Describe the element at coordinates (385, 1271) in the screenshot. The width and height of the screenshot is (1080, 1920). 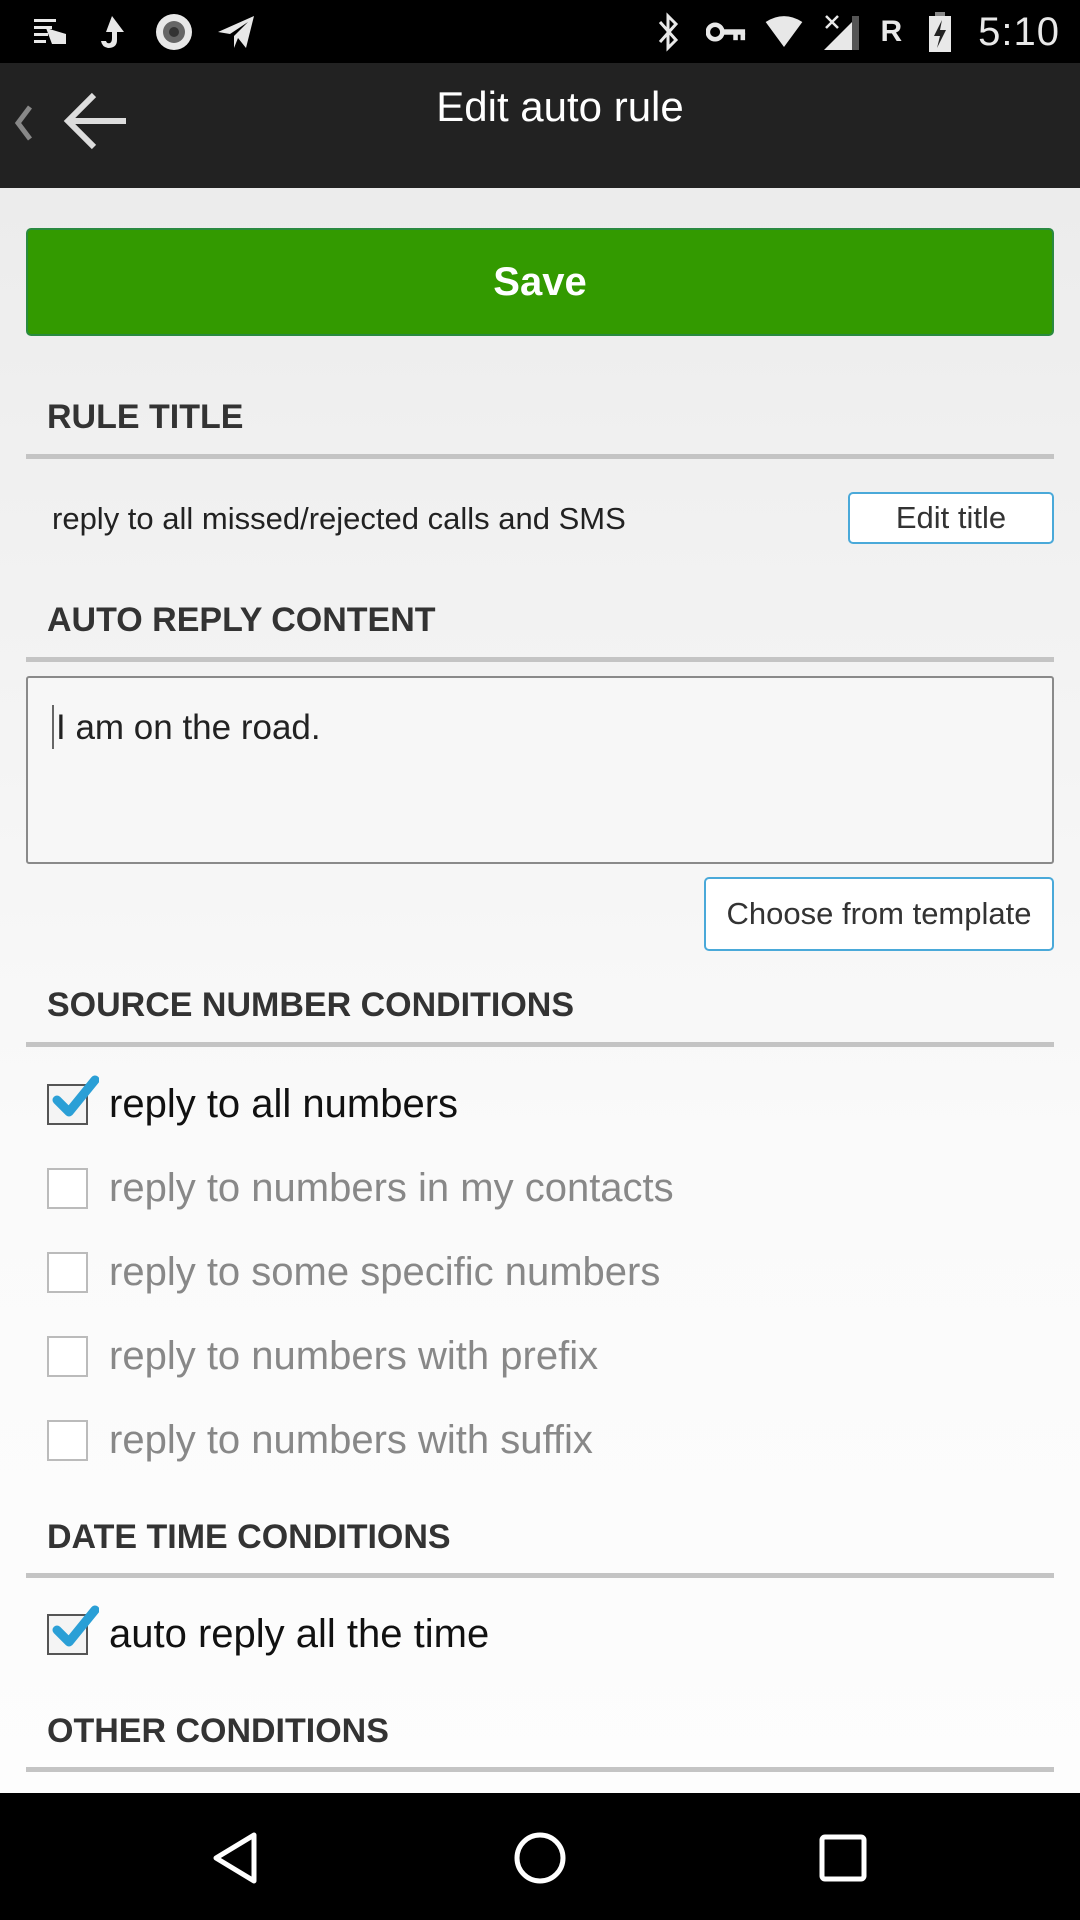
I see `checkbox-label: reply to some specific numbers` at that location.